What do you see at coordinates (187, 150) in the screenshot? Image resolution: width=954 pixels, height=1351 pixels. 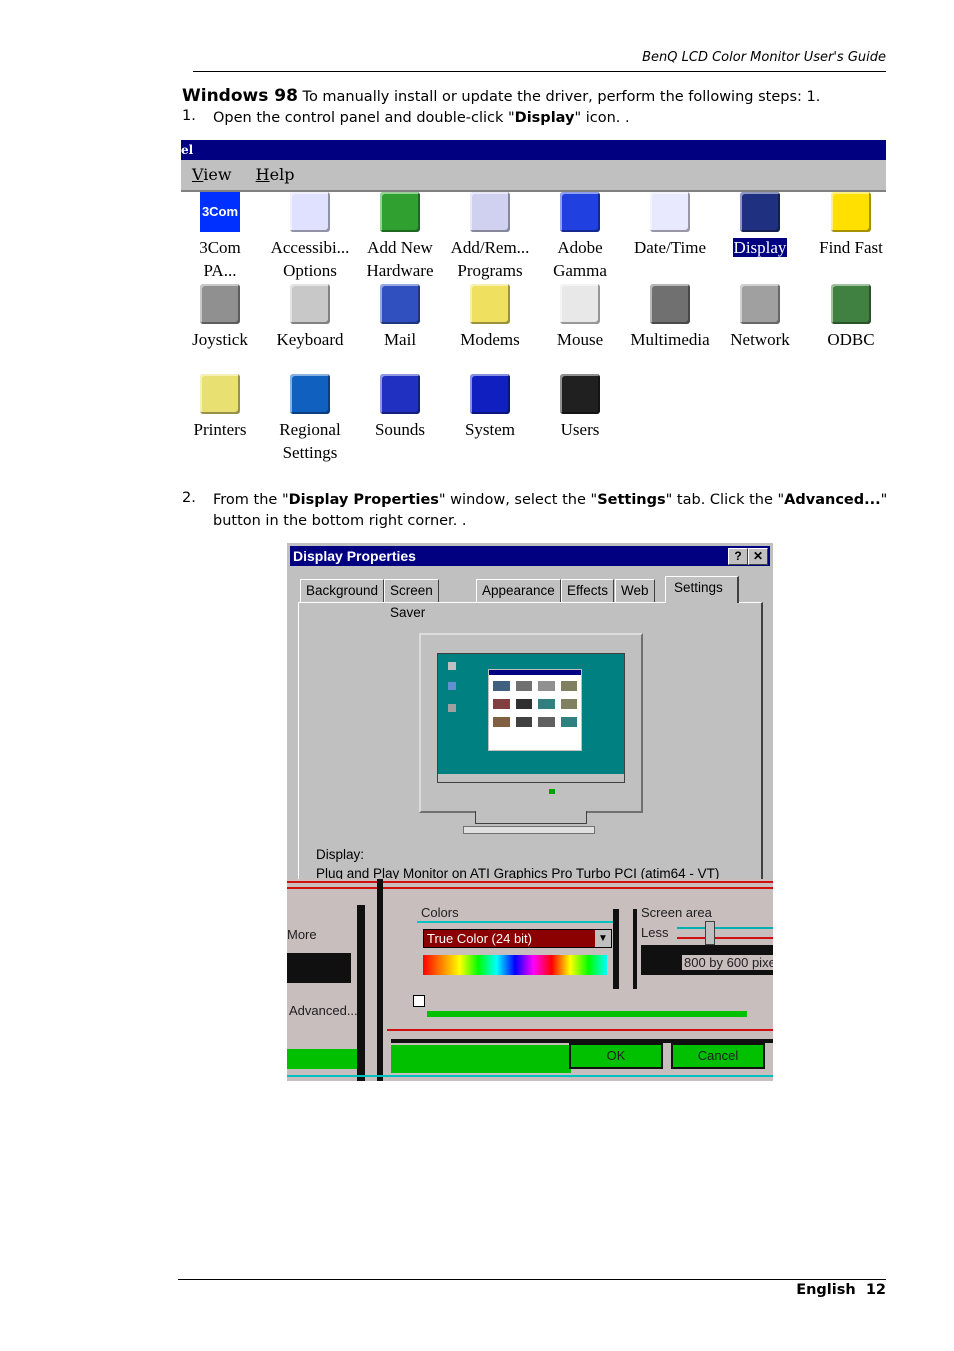 I see `window-title: el` at bounding box center [187, 150].